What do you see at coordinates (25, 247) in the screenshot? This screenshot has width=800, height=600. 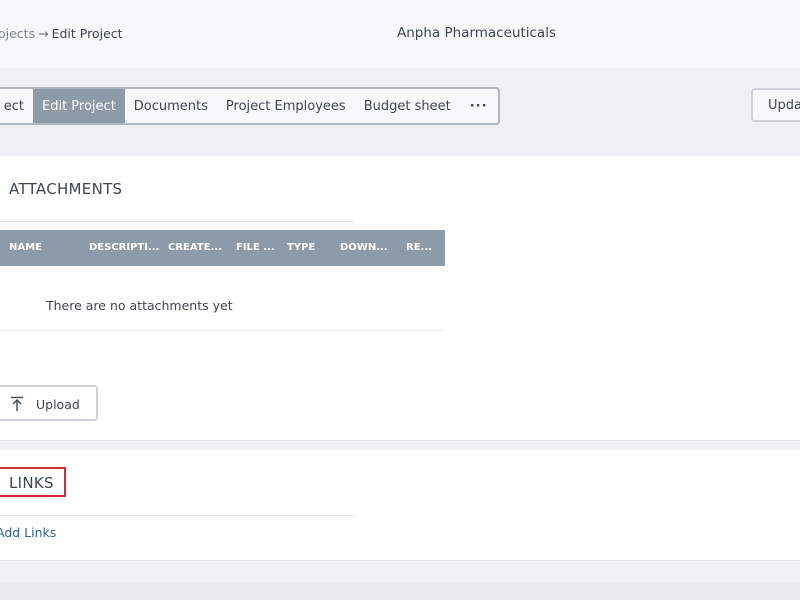 I see `column-header-name: NAME` at bounding box center [25, 247].